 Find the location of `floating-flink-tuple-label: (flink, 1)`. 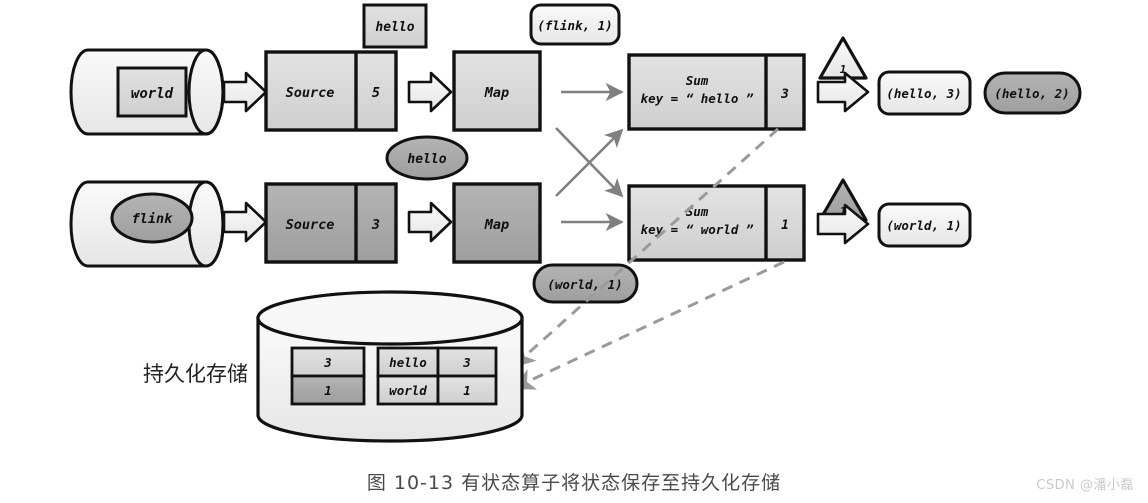

floating-flink-tuple-label: (flink, 1) is located at coordinates (574, 25).